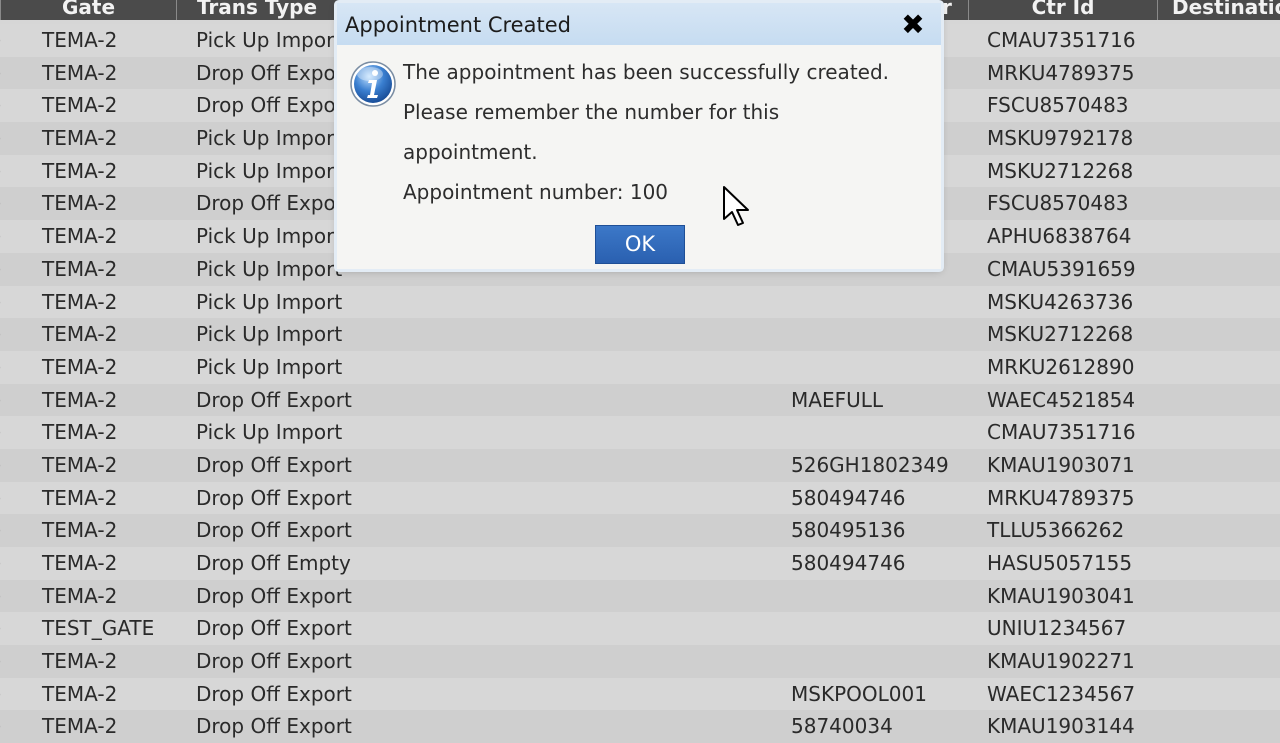  Describe the element at coordinates (1062, 10) in the screenshot. I see `column-header-ctr-id: Ctr Id` at that location.